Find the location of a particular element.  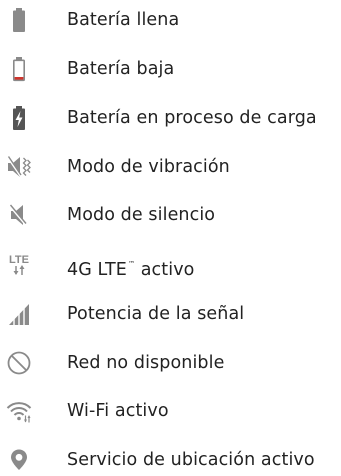

legend-label-main: 4G LTE is located at coordinates (97, 270).